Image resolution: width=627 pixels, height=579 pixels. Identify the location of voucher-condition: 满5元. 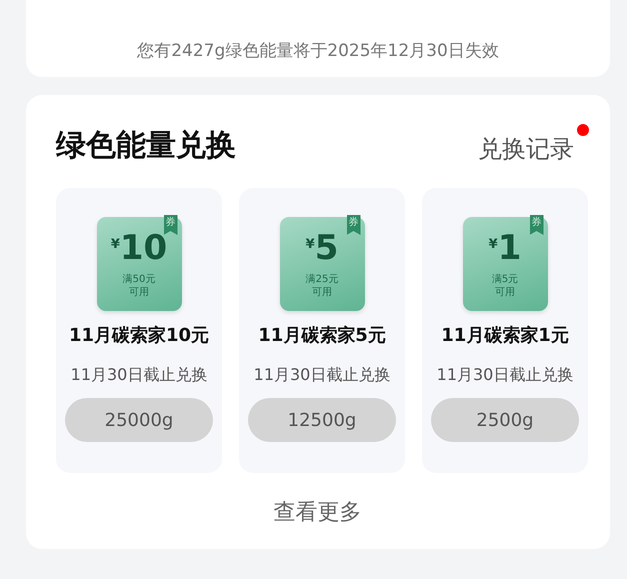
(505, 279).